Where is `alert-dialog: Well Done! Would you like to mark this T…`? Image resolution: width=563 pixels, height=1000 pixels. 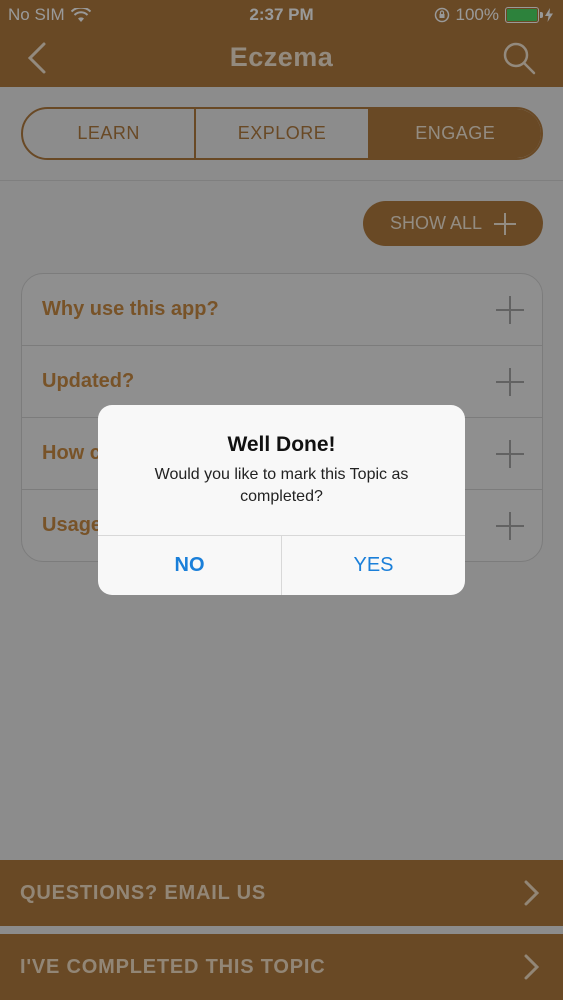
alert-dialog: Well Done! Would you like to mark this T… is located at coordinates (281, 500).